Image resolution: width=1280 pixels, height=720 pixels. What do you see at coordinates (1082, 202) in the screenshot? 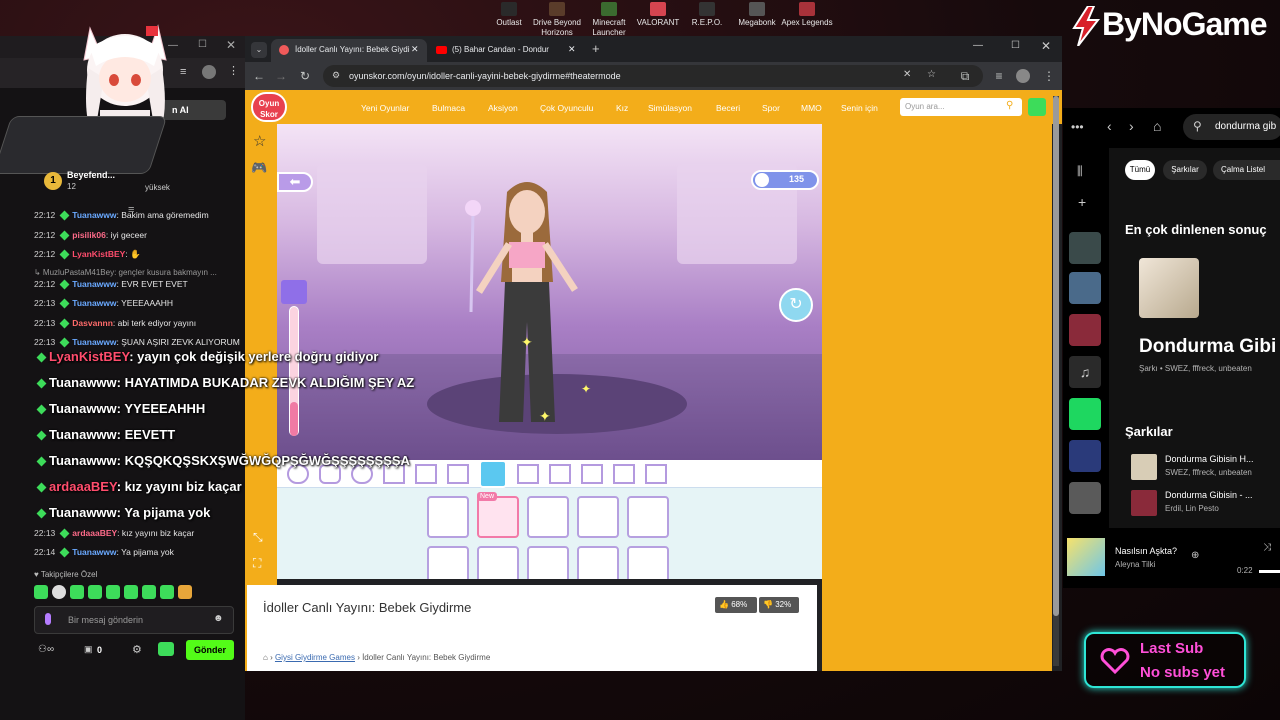
I see `add-icon: +` at bounding box center [1082, 202].